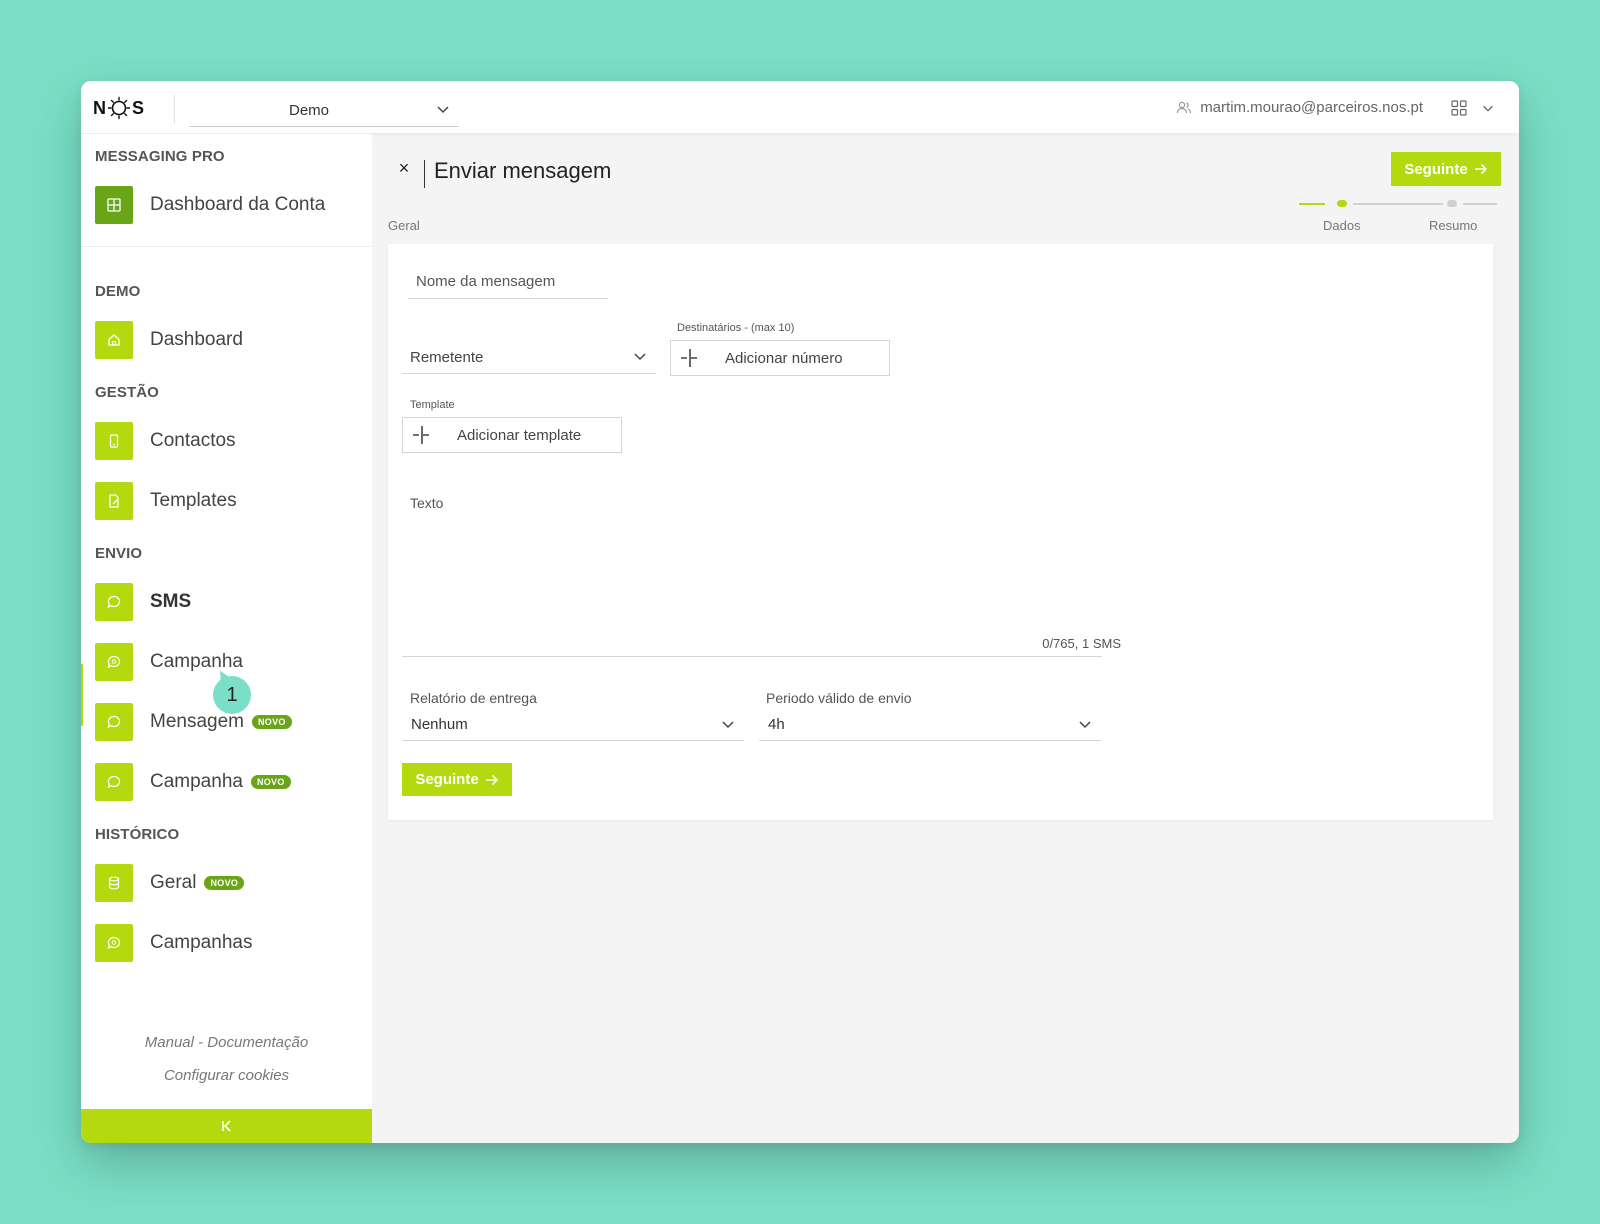 The height and width of the screenshot is (1224, 1600). I want to click on product-title: MESSAGING PRO, so click(160, 156).